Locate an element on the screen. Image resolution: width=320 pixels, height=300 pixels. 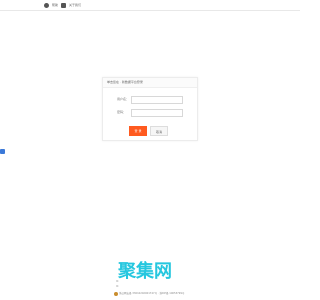
login-actions: 登 录 取消 is located at coordinates (148, 131).